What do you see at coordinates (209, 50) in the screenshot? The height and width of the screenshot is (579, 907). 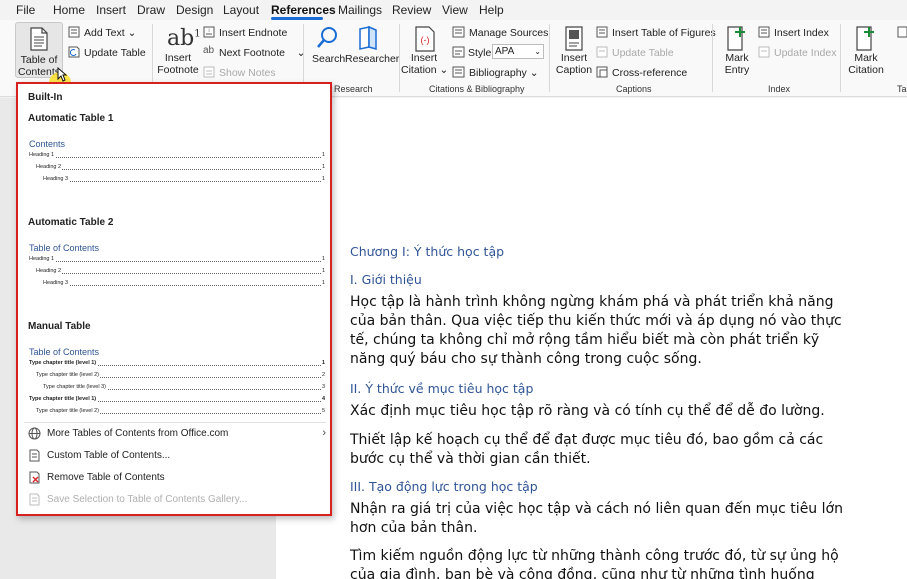 I see `next-footnote-icon: ab` at bounding box center [209, 50].